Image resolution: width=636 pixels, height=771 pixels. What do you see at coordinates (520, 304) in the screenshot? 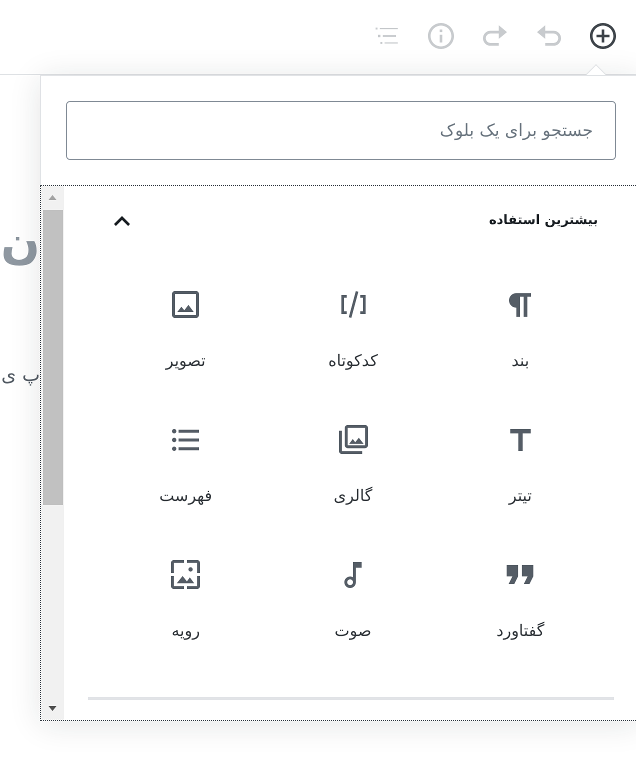
I see `pilcrow-icon` at bounding box center [520, 304].